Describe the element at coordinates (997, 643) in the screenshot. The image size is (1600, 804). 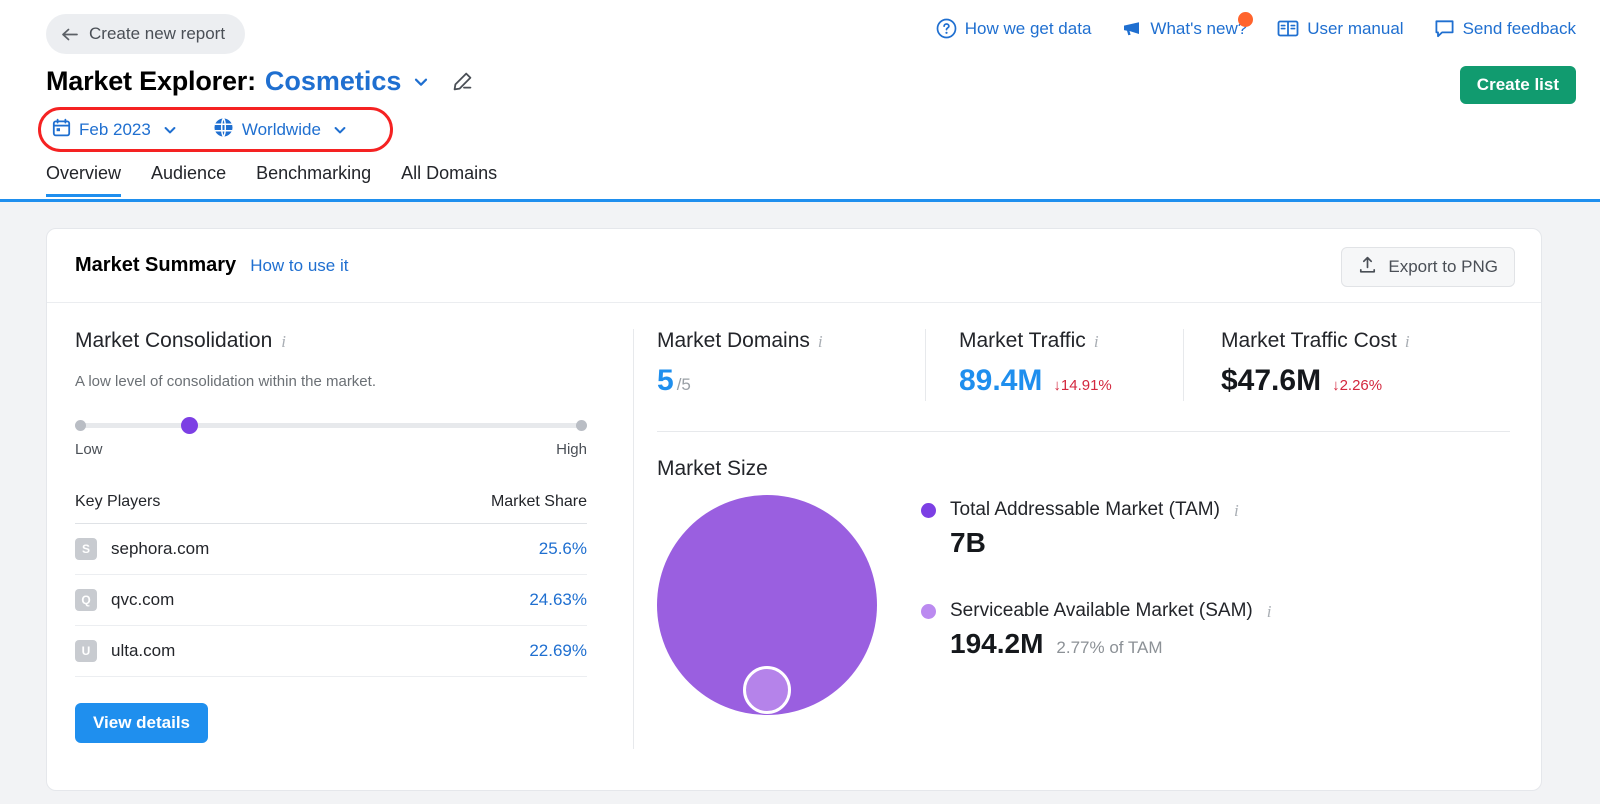
I see `legend-value-sam: 194.2M` at that location.